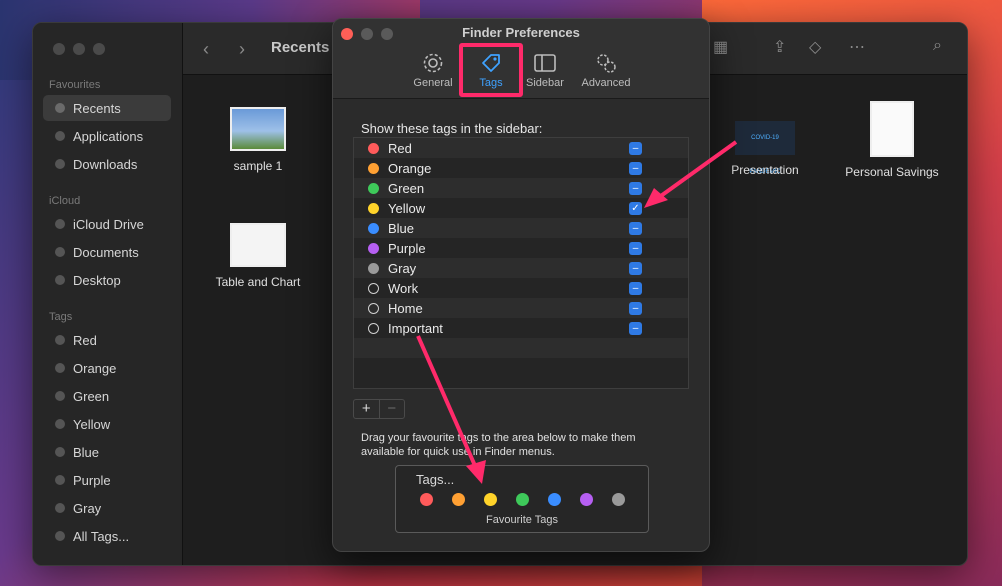 The image size is (1002, 586). I want to click on minimize-button, so click(79, 49).